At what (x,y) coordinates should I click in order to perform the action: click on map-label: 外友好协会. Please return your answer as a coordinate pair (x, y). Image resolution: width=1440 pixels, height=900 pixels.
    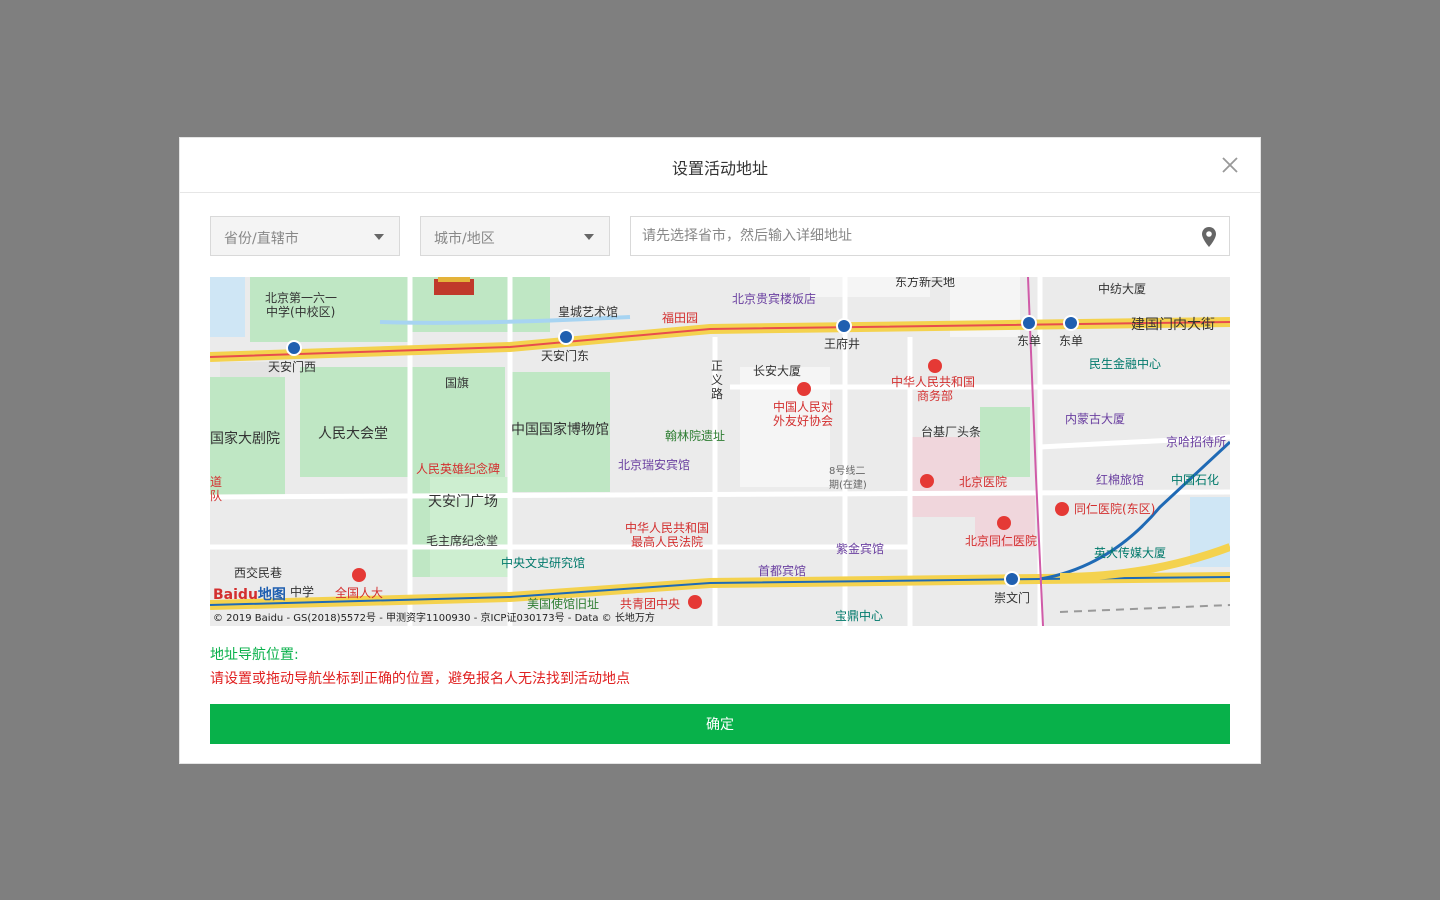
    Looking at the image, I should click on (803, 421).